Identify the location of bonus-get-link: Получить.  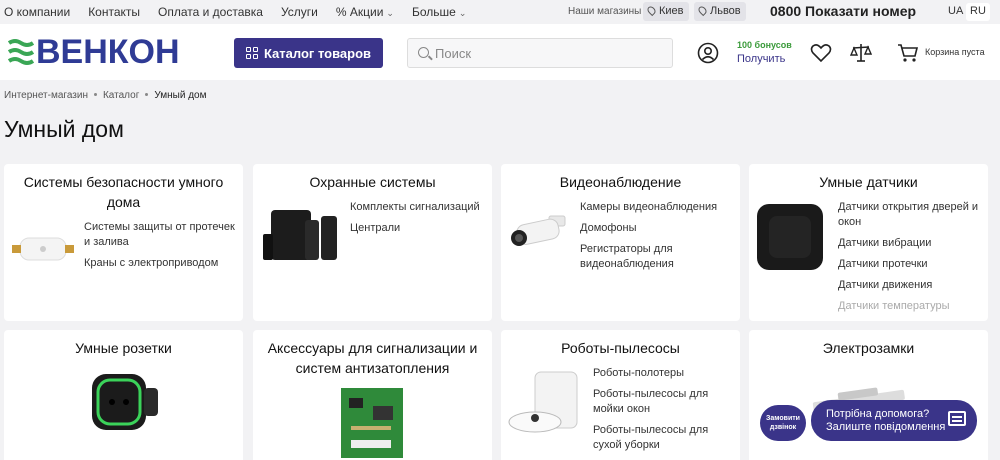
(761, 59).